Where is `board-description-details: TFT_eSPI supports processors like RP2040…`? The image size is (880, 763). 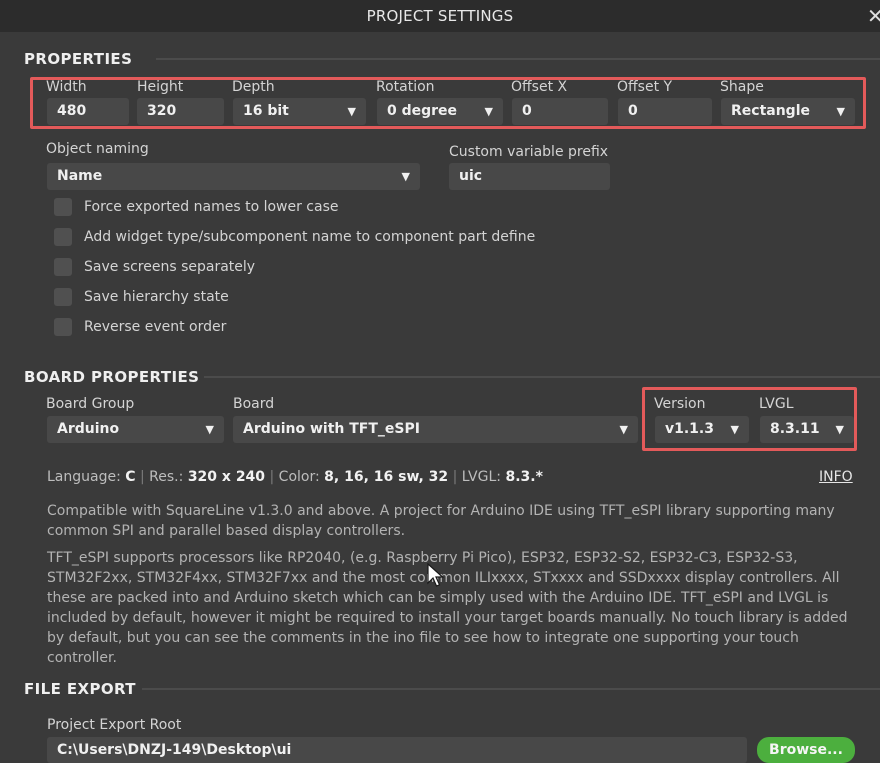 board-description-details: TFT_eSPI supports processors like RP2040… is located at coordinates (447, 608).